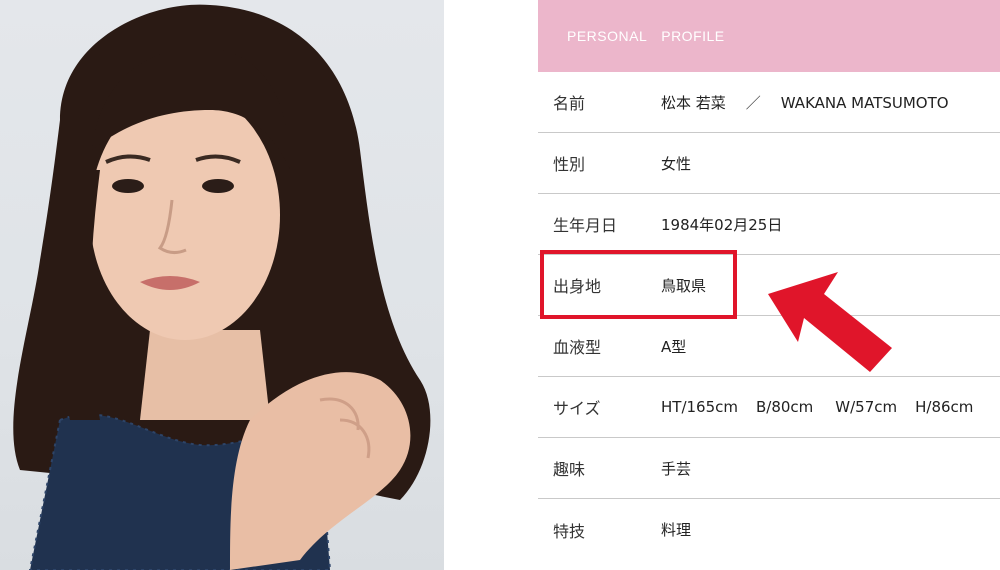 The height and width of the screenshot is (570, 1000). Describe the element at coordinates (785, 407) in the screenshot. I see `size-bust: B/80cm` at that location.